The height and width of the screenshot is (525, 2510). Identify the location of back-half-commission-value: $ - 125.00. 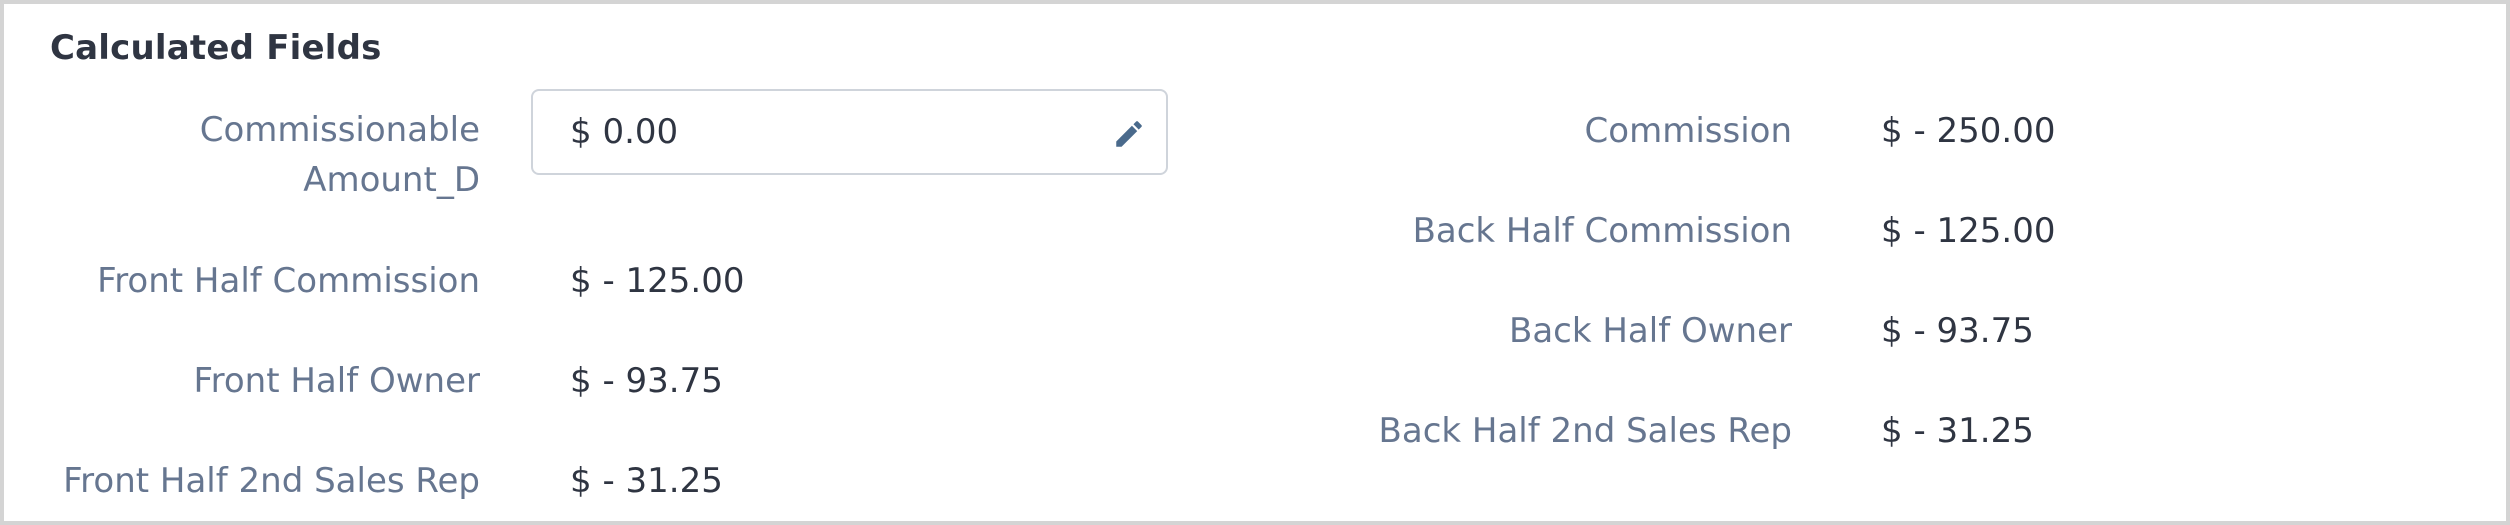
(1968, 231).